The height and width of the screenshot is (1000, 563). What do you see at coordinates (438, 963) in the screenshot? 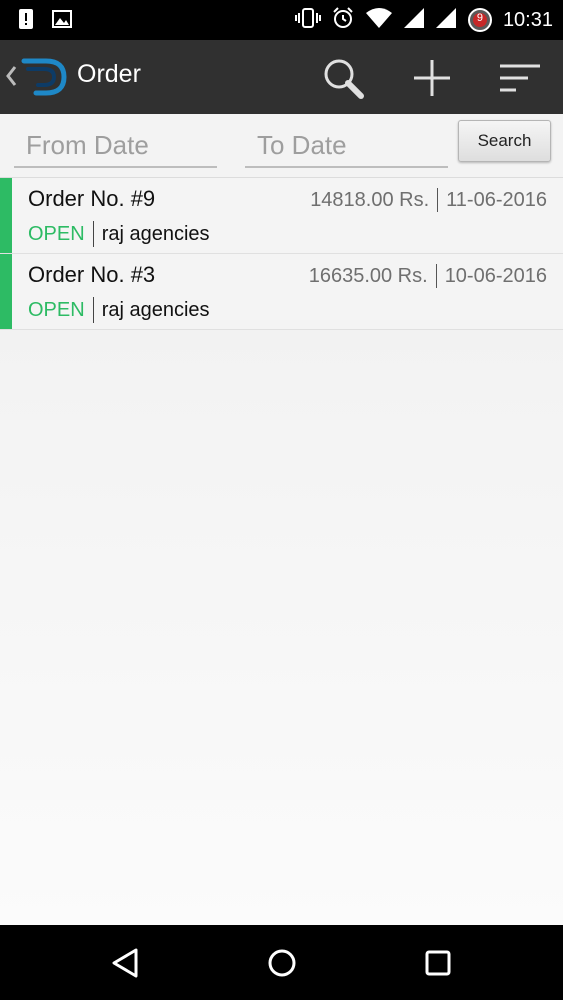
I see `nav-recents-icon` at bounding box center [438, 963].